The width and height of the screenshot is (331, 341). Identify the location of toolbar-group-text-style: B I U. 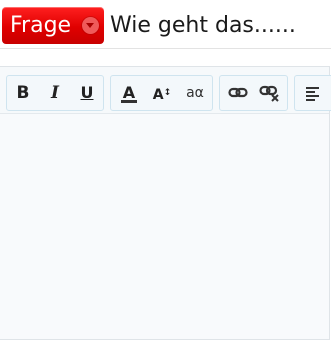
(55, 93).